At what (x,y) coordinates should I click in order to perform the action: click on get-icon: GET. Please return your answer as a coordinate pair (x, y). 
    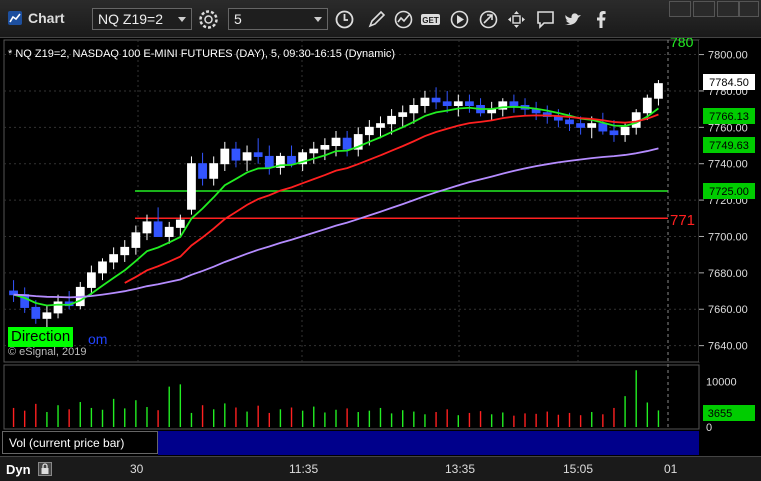
    Looking at the image, I should click on (430, 19).